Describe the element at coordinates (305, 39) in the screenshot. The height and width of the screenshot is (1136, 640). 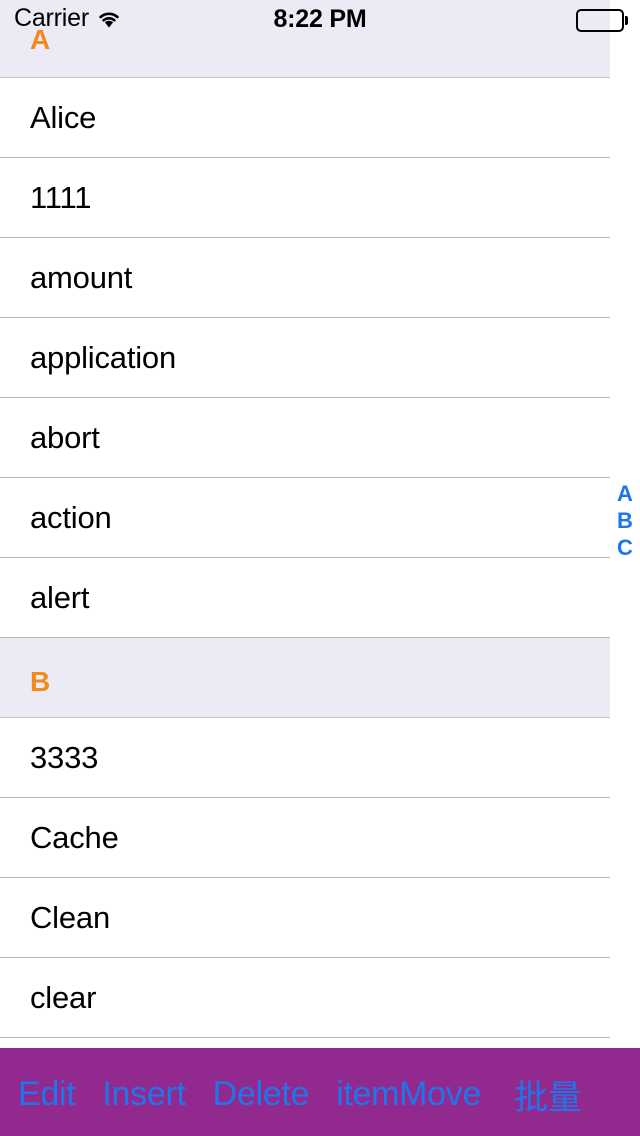
I see `section-header-a: A` at that location.